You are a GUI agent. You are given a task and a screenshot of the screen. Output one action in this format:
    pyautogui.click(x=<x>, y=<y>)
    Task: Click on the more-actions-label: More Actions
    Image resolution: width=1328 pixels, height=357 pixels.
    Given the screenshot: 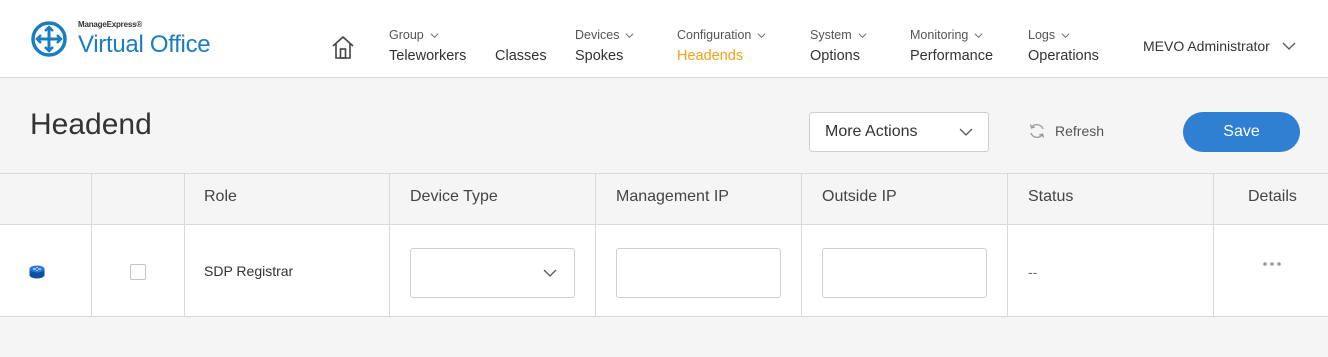 What is the action you would take?
    pyautogui.click(x=871, y=131)
    